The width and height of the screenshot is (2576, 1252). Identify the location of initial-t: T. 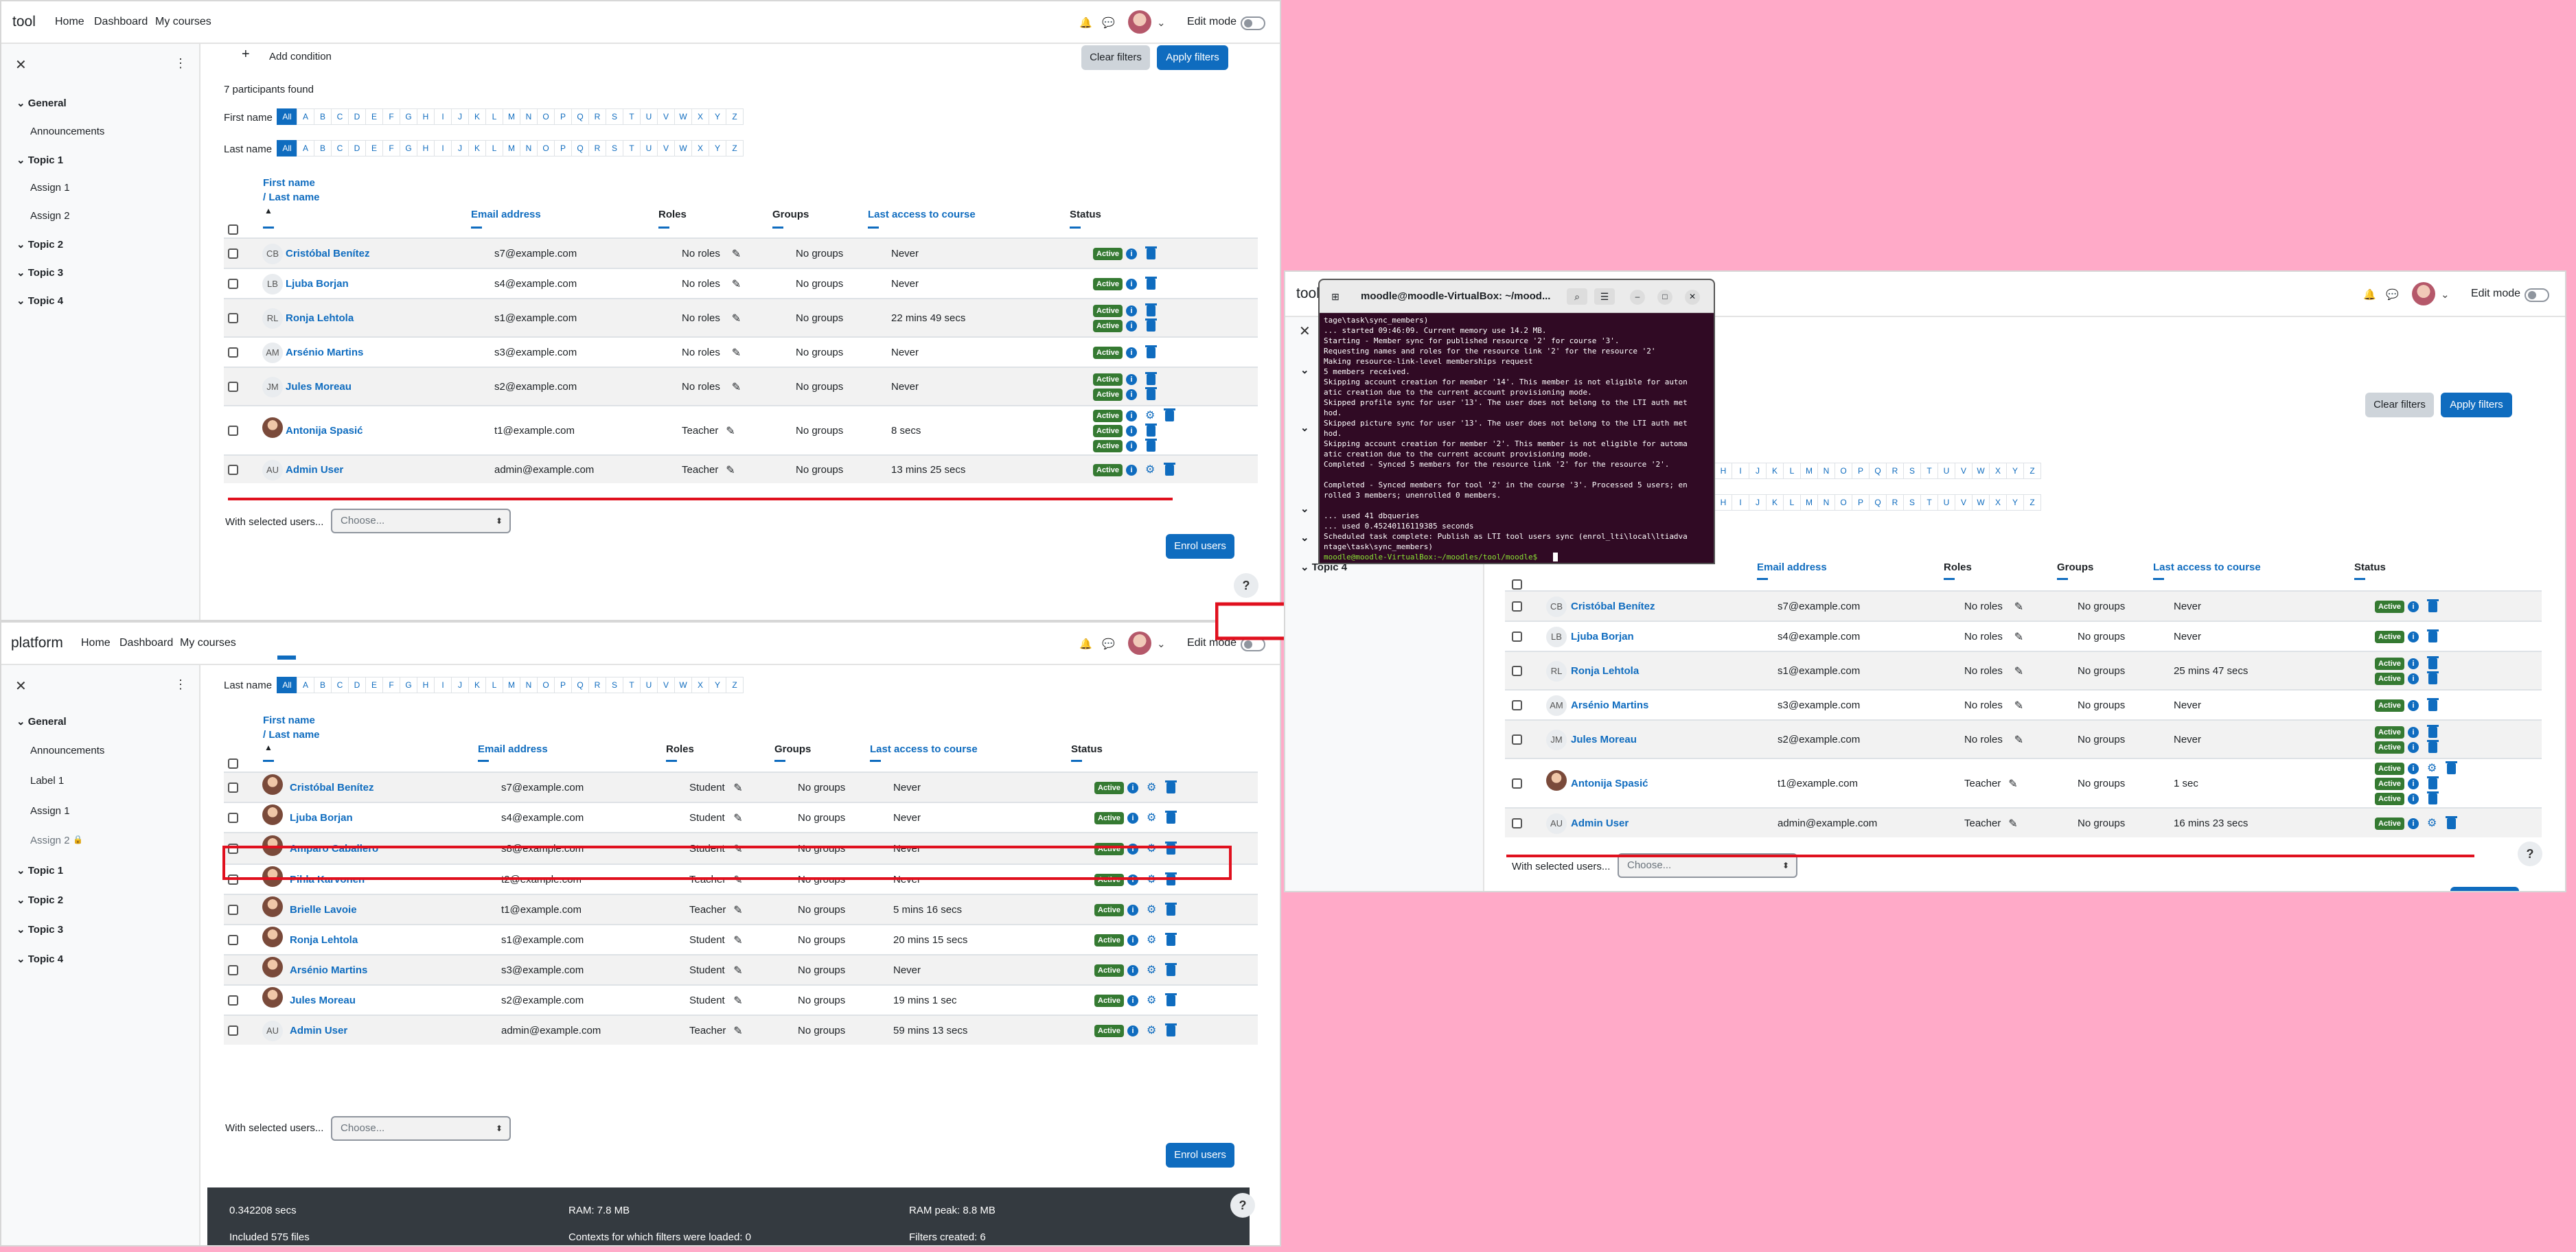
(632, 116).